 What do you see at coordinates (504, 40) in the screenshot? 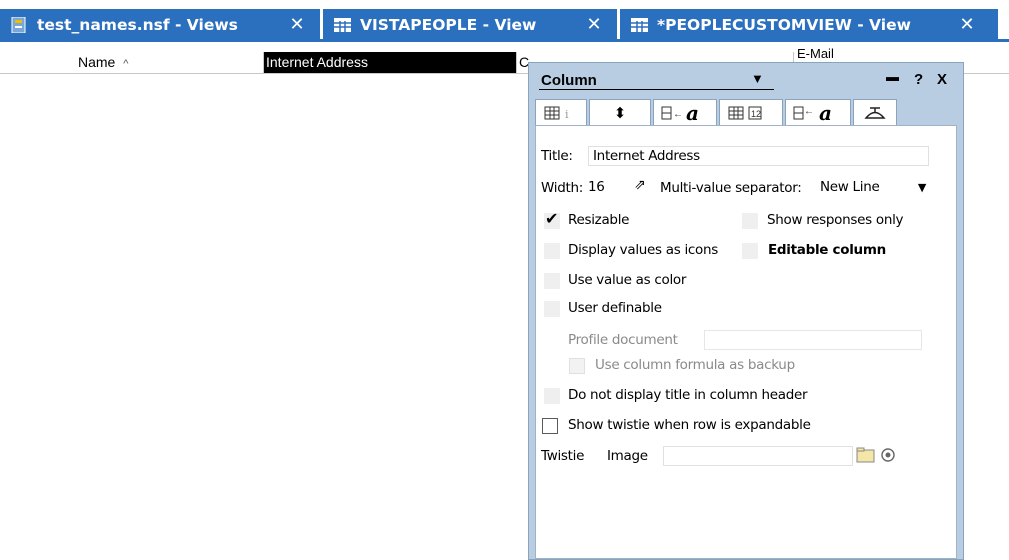
I see `tab-underline` at bounding box center [504, 40].